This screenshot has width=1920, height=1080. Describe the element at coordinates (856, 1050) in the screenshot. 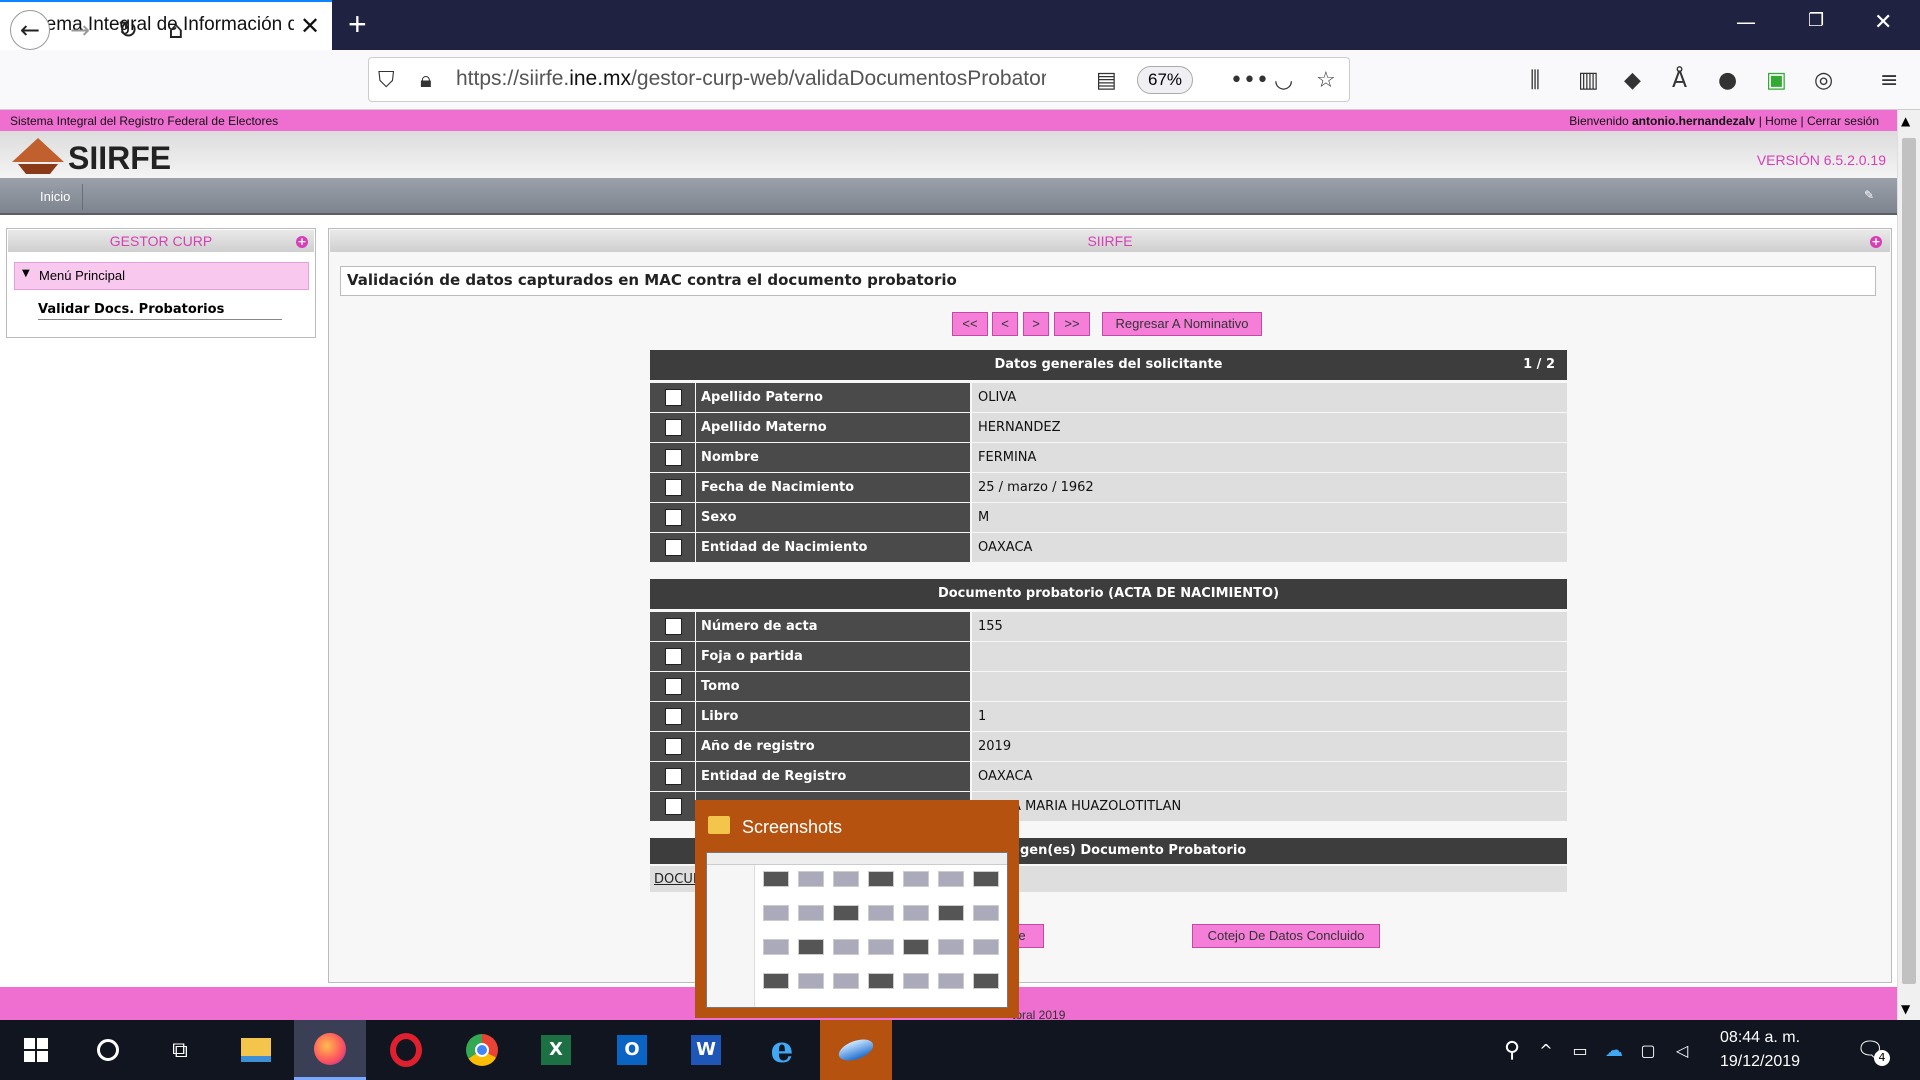

I see `active-app-icon` at that location.